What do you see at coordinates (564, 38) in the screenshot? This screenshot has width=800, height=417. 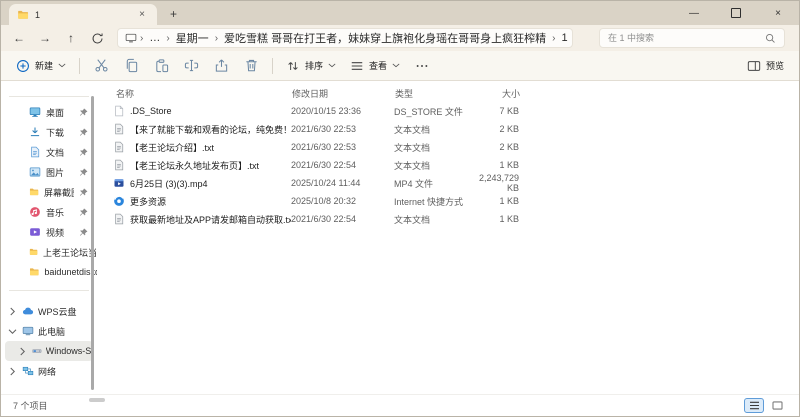 I see `breadcrumb-crumb: 1` at bounding box center [564, 38].